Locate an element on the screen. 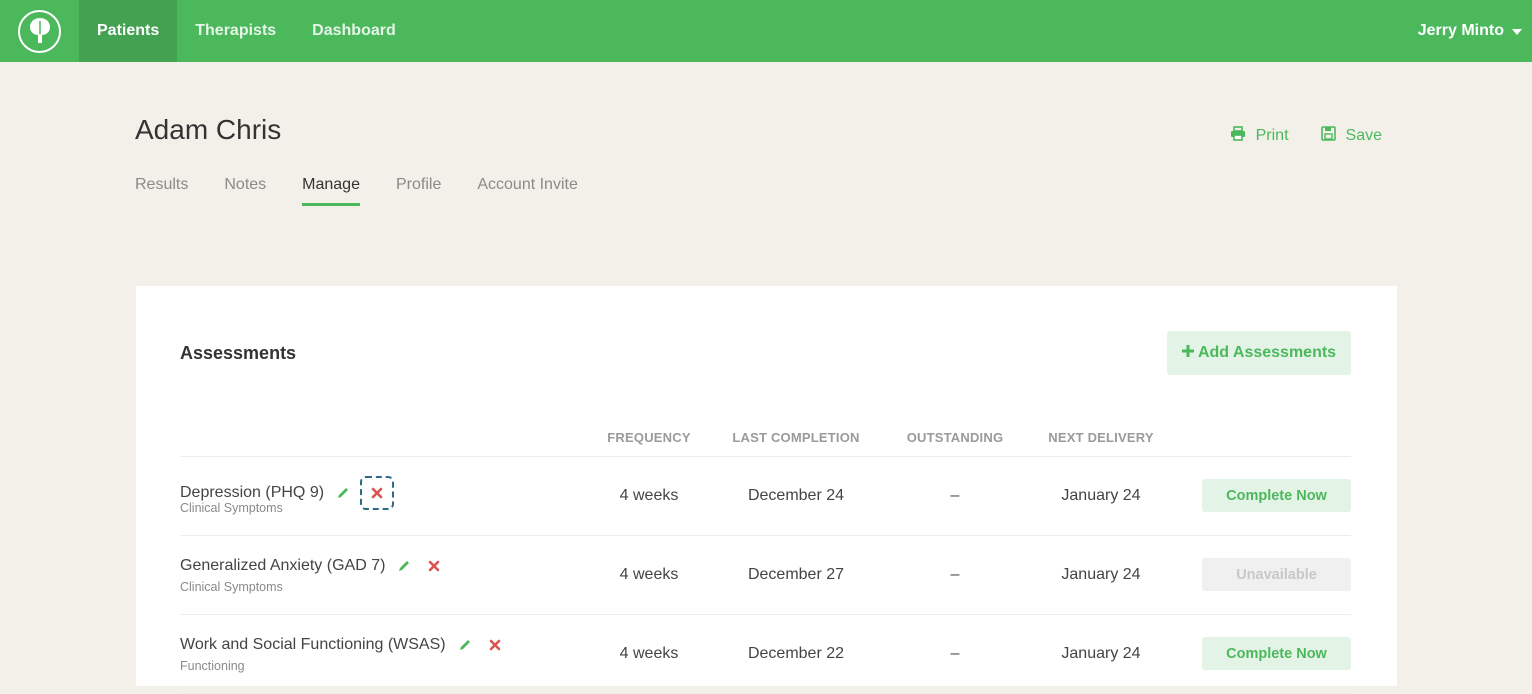  logo is located at coordinates (39, 31).